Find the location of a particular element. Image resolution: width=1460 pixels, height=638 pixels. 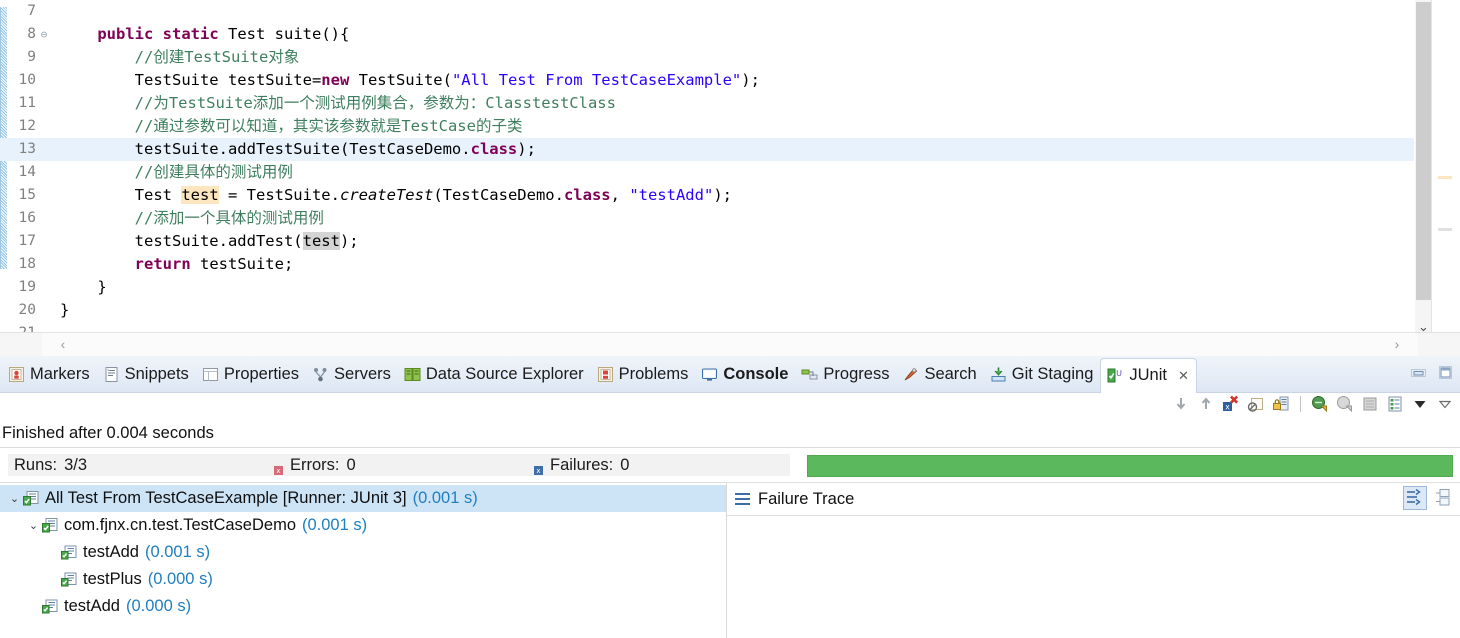

datasource-icon is located at coordinates (412, 374).